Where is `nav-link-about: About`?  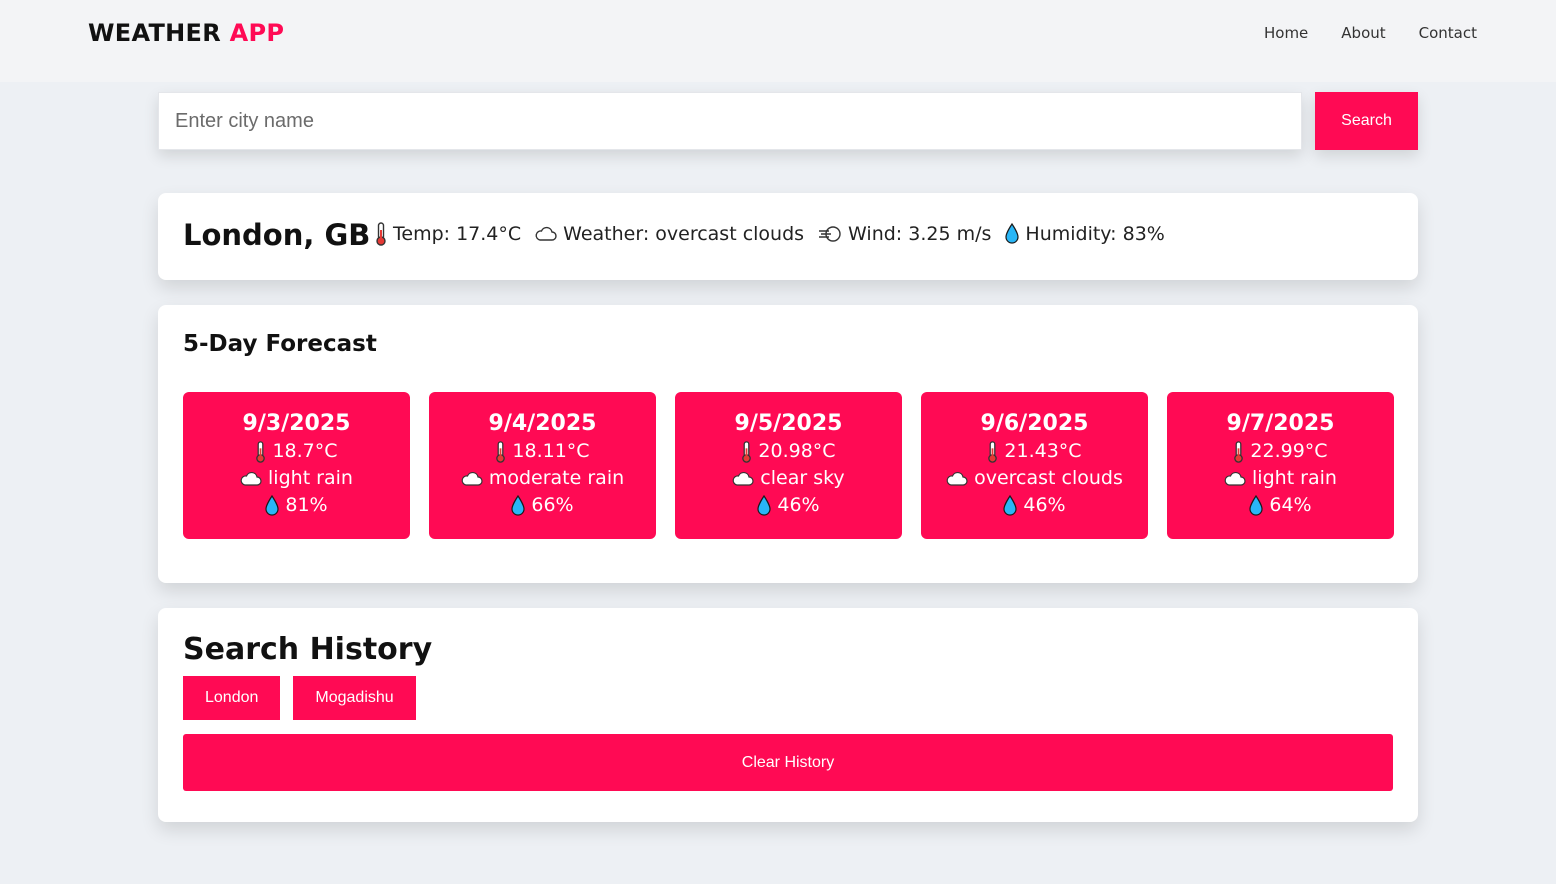
nav-link-about: About is located at coordinates (1363, 33).